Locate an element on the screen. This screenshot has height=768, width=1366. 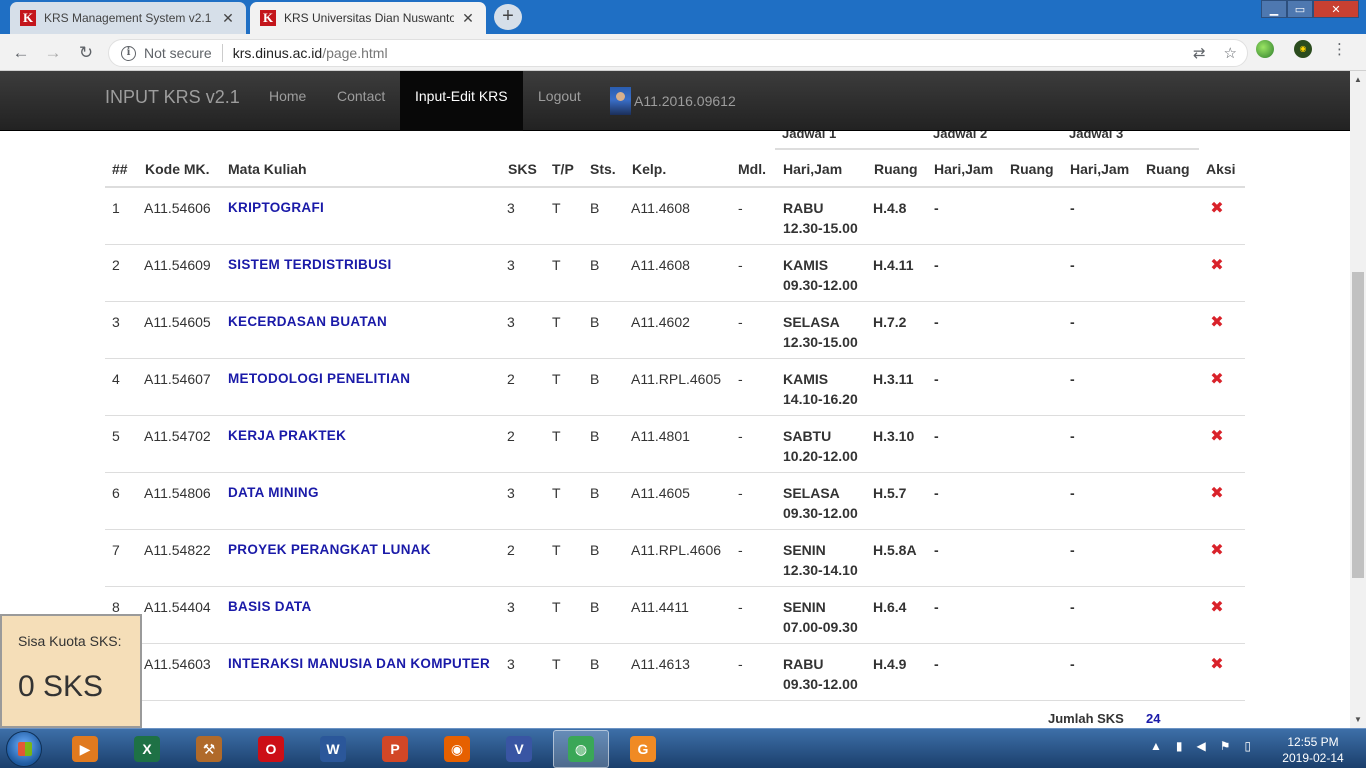
taskbar-button: ◍ is located at coordinates (581, 749).